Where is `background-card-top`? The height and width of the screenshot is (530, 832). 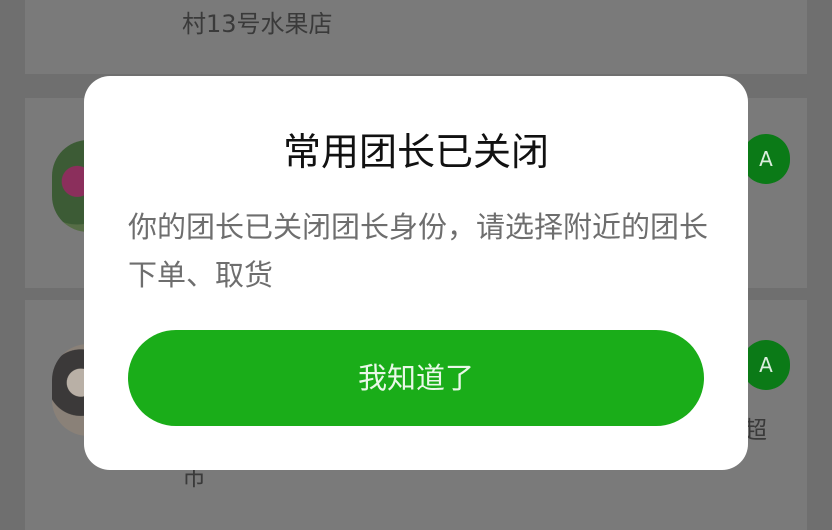
background-card-top is located at coordinates (416, 37).